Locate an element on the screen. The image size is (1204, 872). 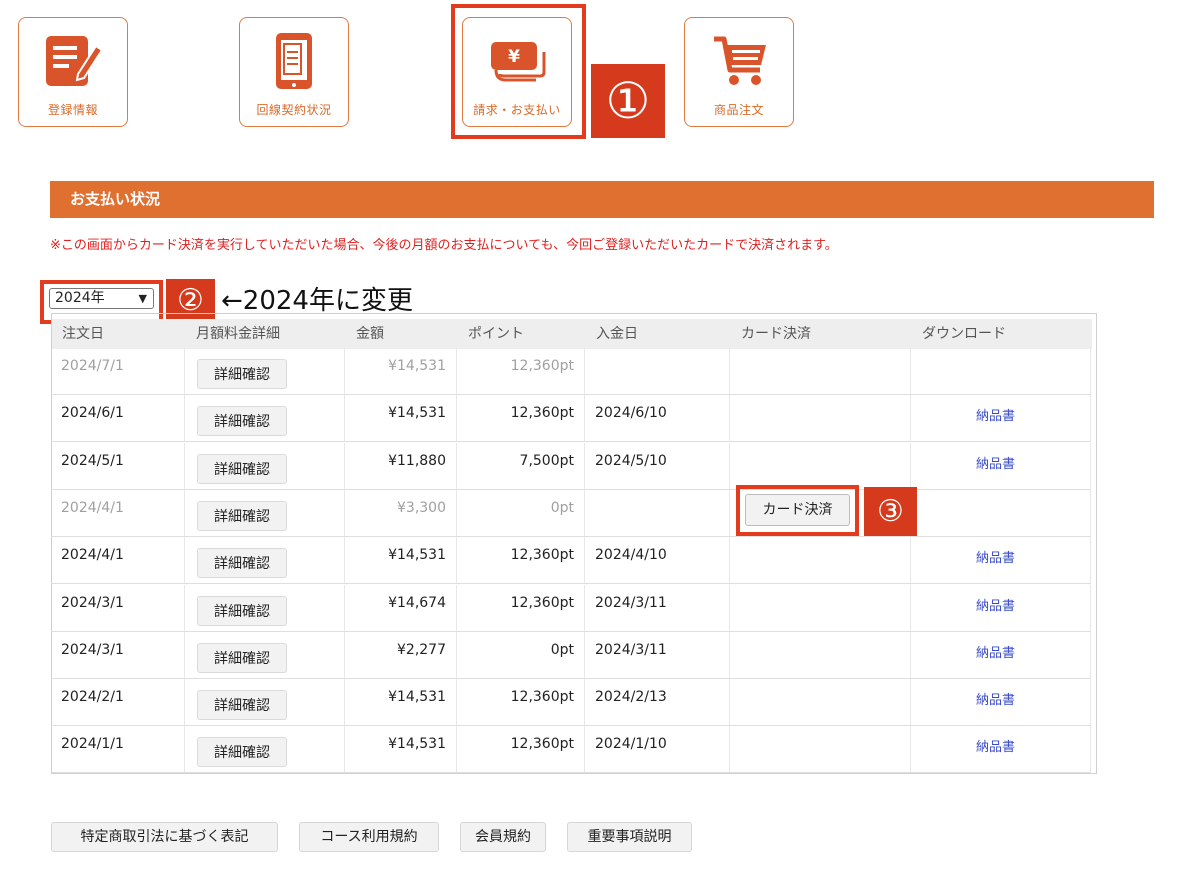
year-select: 2024年 ▼ is located at coordinates (101, 298).